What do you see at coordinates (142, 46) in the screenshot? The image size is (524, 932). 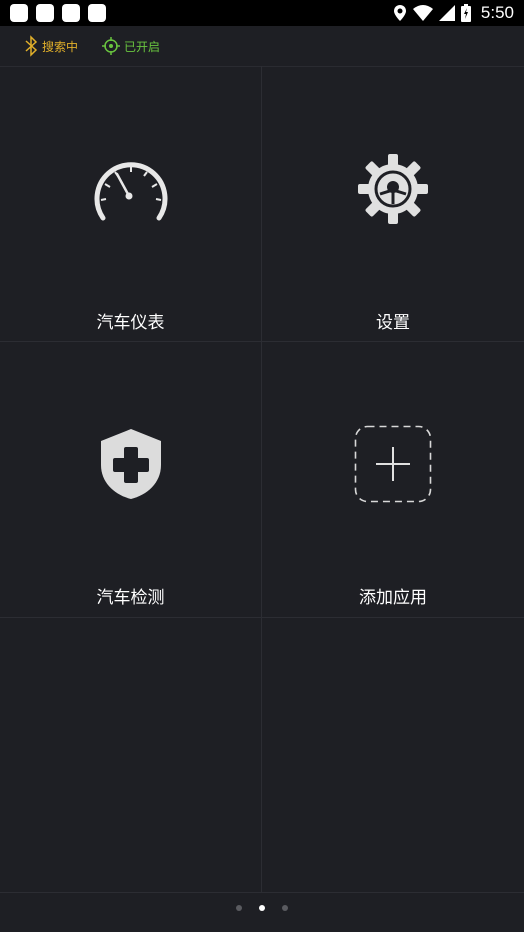 I see `gps-status-label: 已开启` at bounding box center [142, 46].